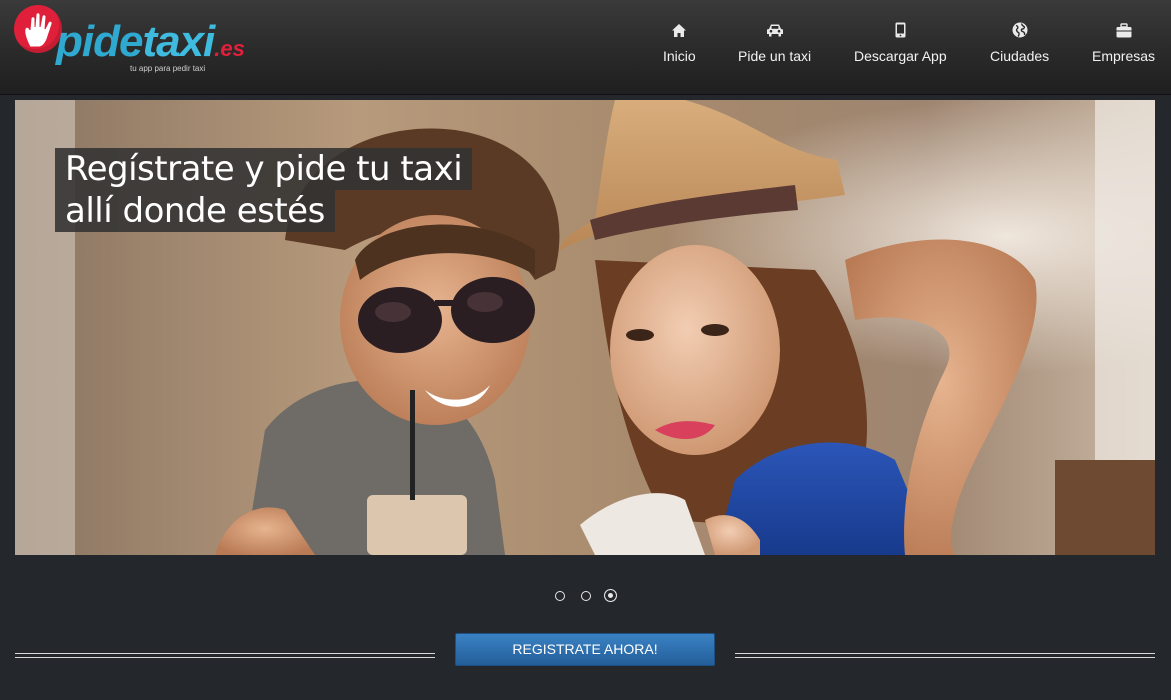 The width and height of the screenshot is (1171, 700). I want to click on hand-icon, so click(38, 29).